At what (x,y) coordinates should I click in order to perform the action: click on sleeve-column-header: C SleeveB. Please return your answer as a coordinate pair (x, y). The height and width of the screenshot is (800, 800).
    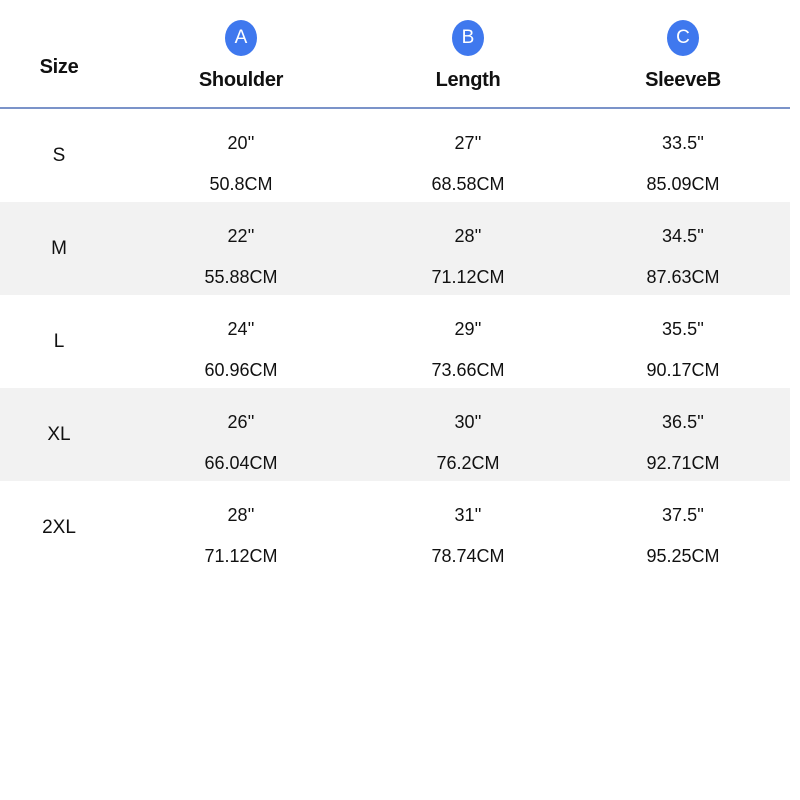
    Looking at the image, I should click on (683, 56).